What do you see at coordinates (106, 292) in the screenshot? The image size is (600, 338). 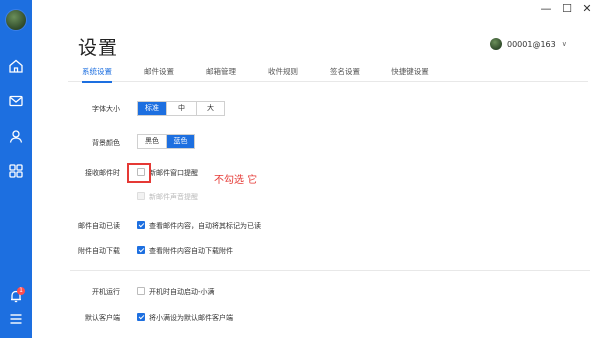 I see `startup-label: 开机运行` at bounding box center [106, 292].